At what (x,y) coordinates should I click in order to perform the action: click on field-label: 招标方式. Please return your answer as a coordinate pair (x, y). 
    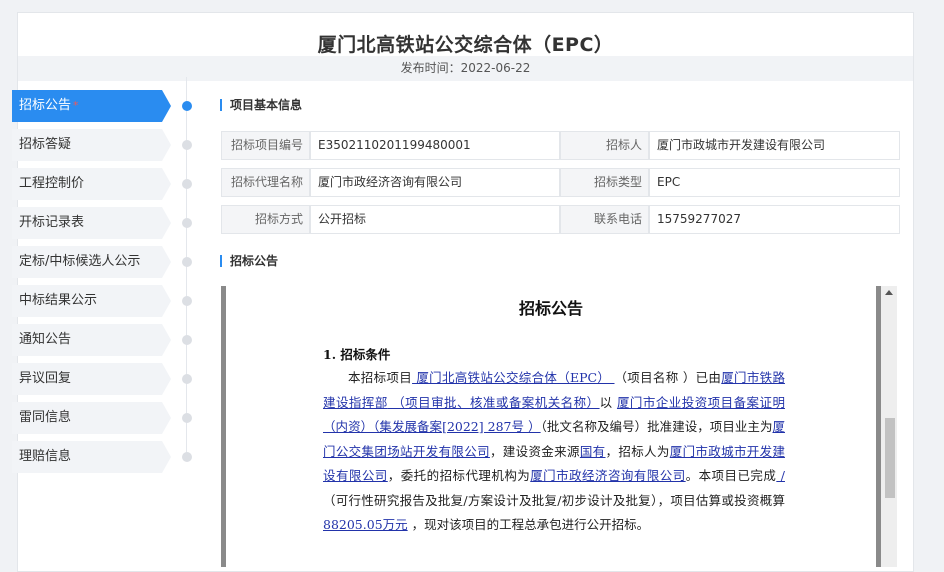
    Looking at the image, I should click on (265, 219).